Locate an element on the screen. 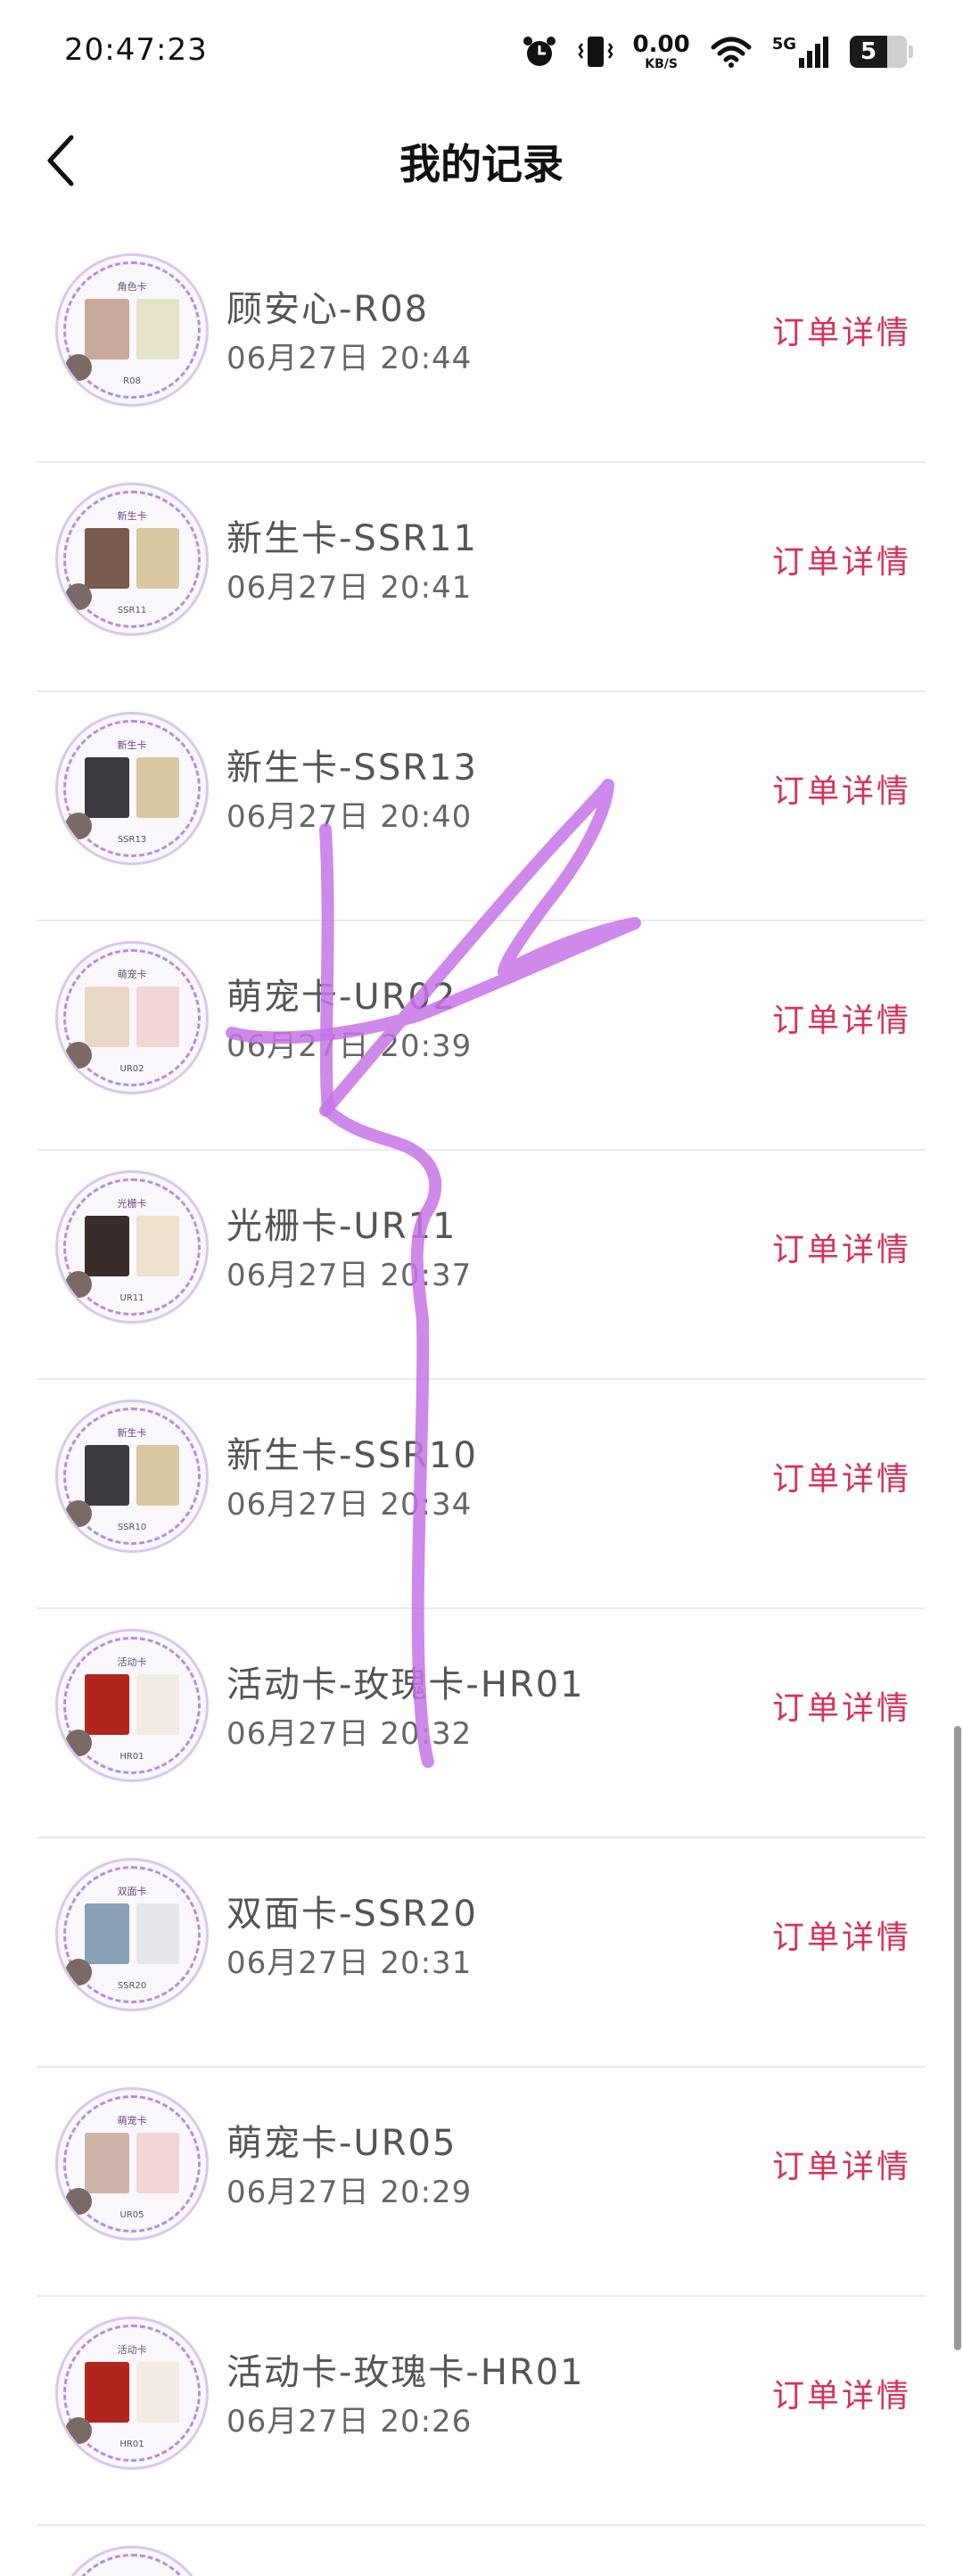  network-type: 5G is located at coordinates (783, 45).